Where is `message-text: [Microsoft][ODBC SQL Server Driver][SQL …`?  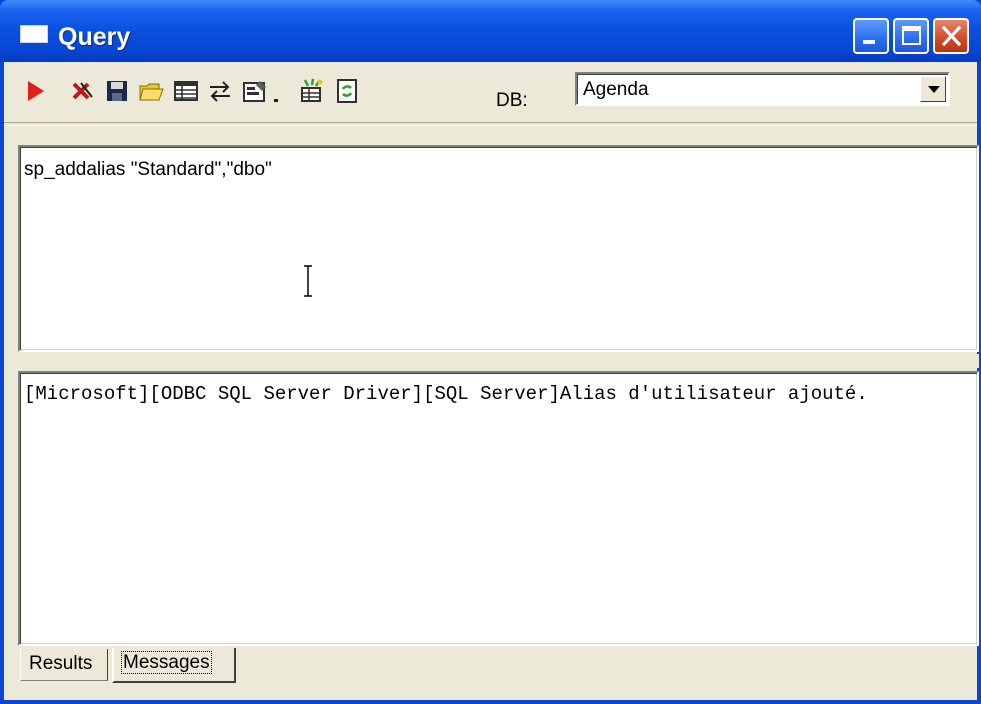
message-text: [Microsoft][ODBC SQL Server Driver][SQL … is located at coordinates (446, 394).